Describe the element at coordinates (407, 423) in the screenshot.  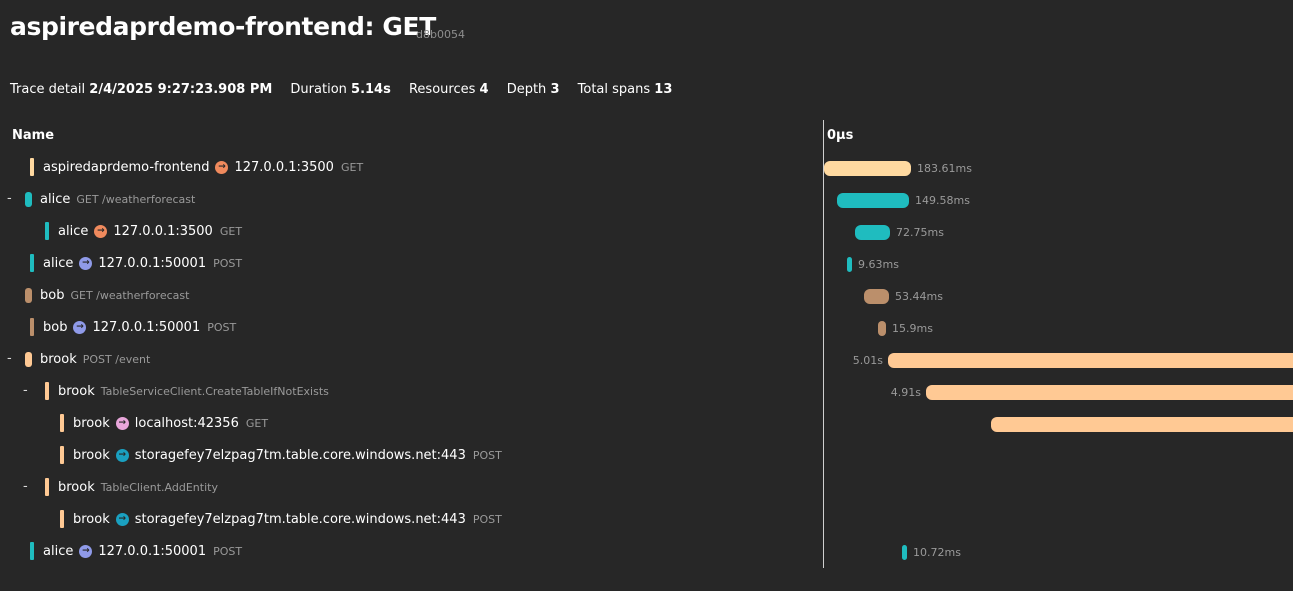
I see `span-row: brook → localhost:42356 GET` at that location.